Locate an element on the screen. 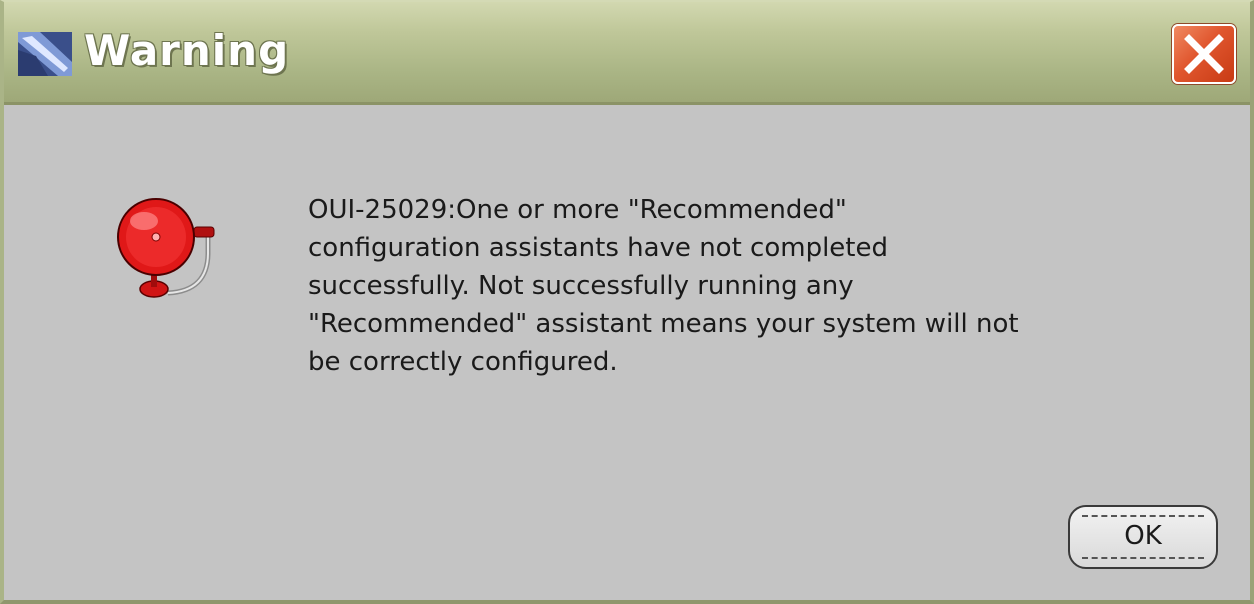 The height and width of the screenshot is (604, 1254). window-title: Warning is located at coordinates (187, 50).